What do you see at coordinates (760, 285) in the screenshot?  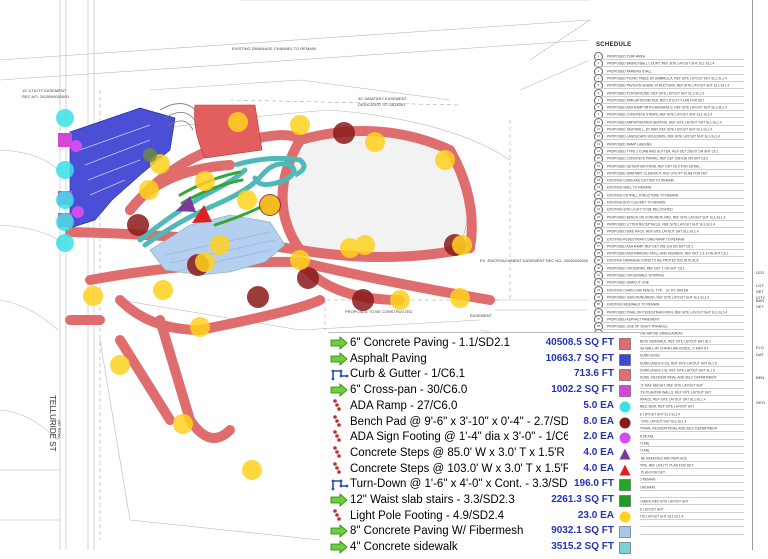 I see `legend-fragment: LOT` at bounding box center [760, 285].